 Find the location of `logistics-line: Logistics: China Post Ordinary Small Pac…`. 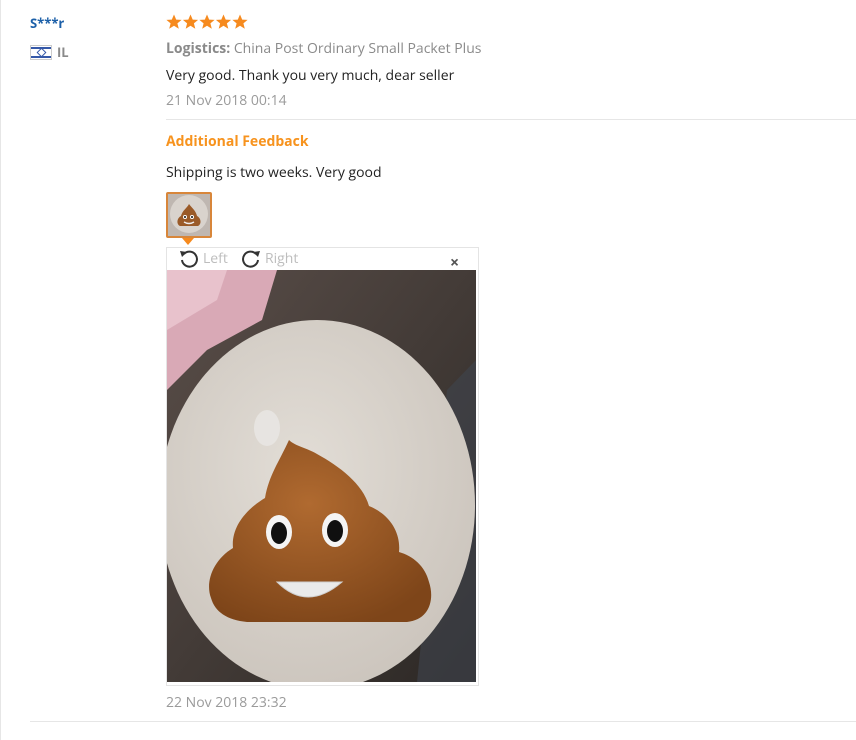

logistics-line: Logistics: China Post Ordinary Small Pac… is located at coordinates (323, 48).